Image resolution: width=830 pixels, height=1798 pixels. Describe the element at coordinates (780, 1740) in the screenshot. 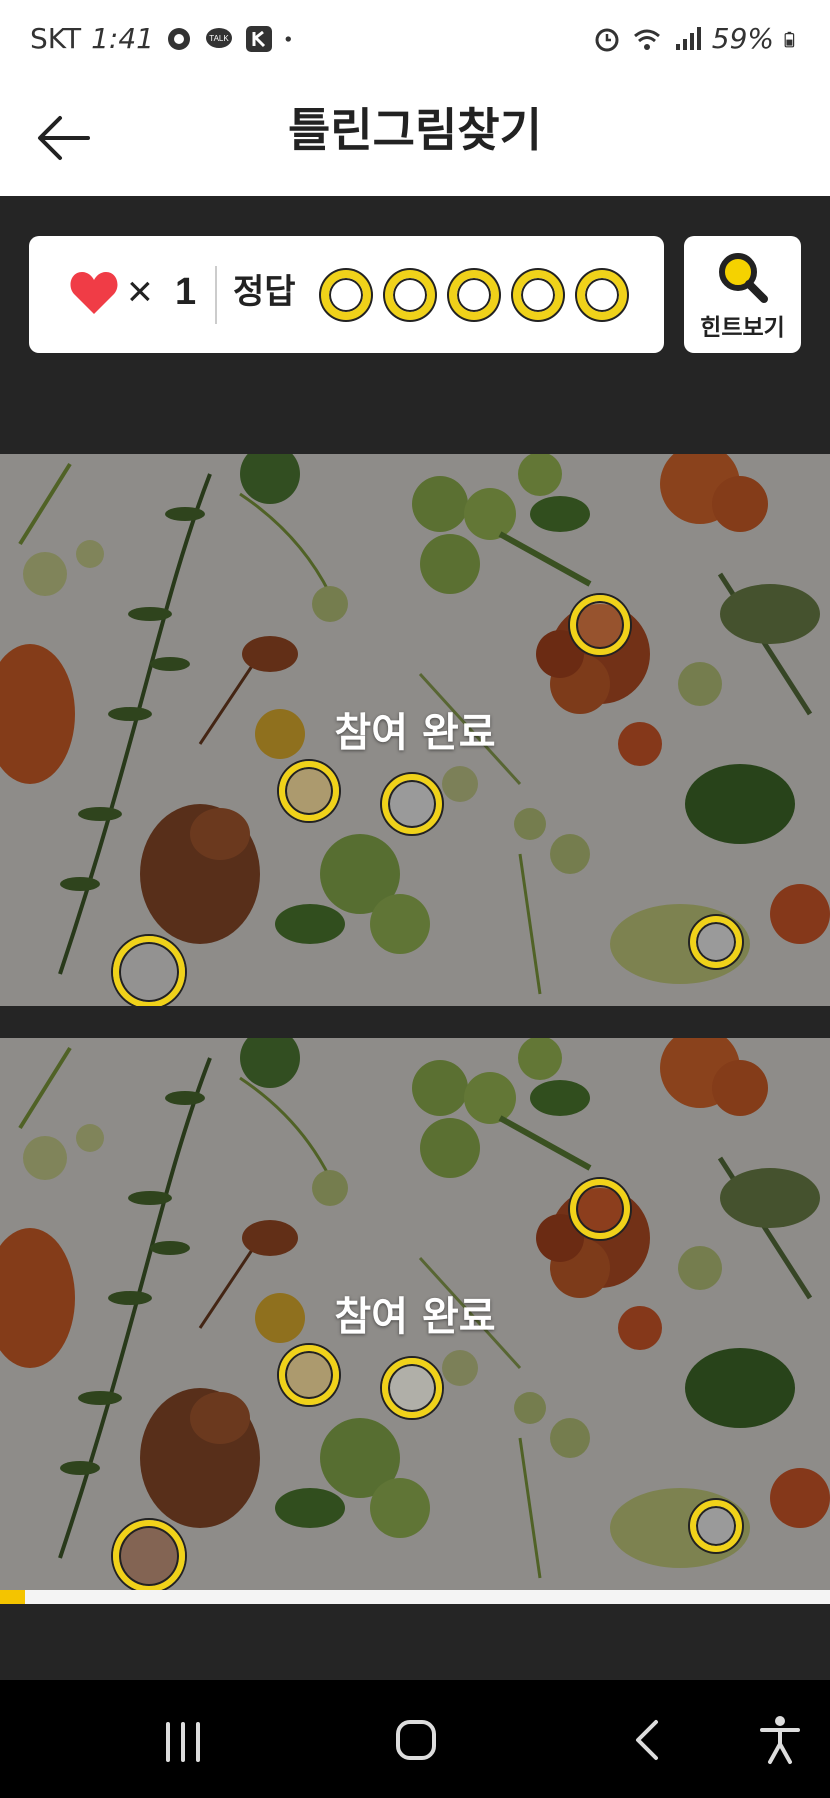

I see `accessibility-icon` at that location.